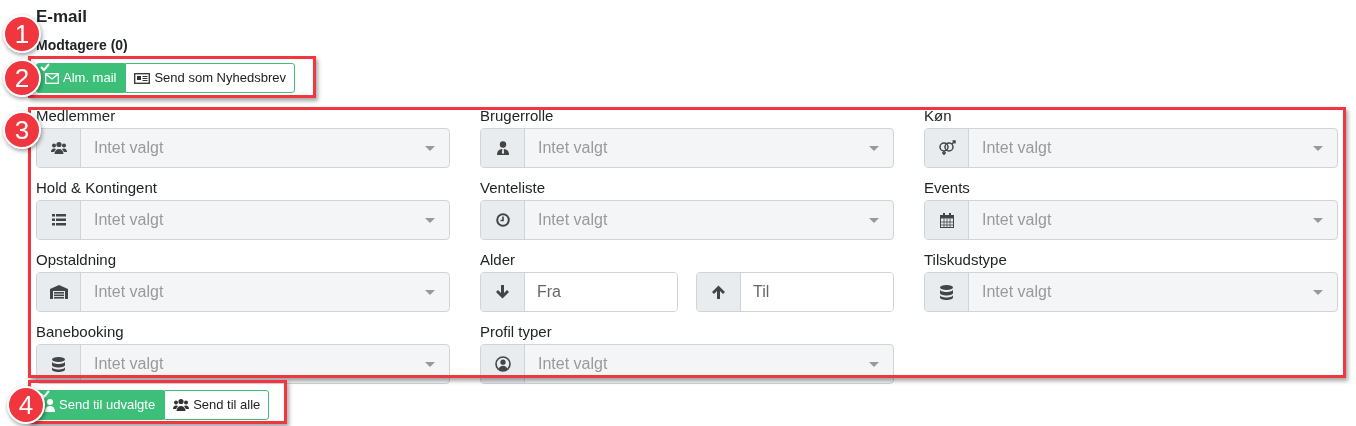 Image resolution: width=1356 pixels, height=426 pixels. I want to click on gender-icon, so click(946, 148).